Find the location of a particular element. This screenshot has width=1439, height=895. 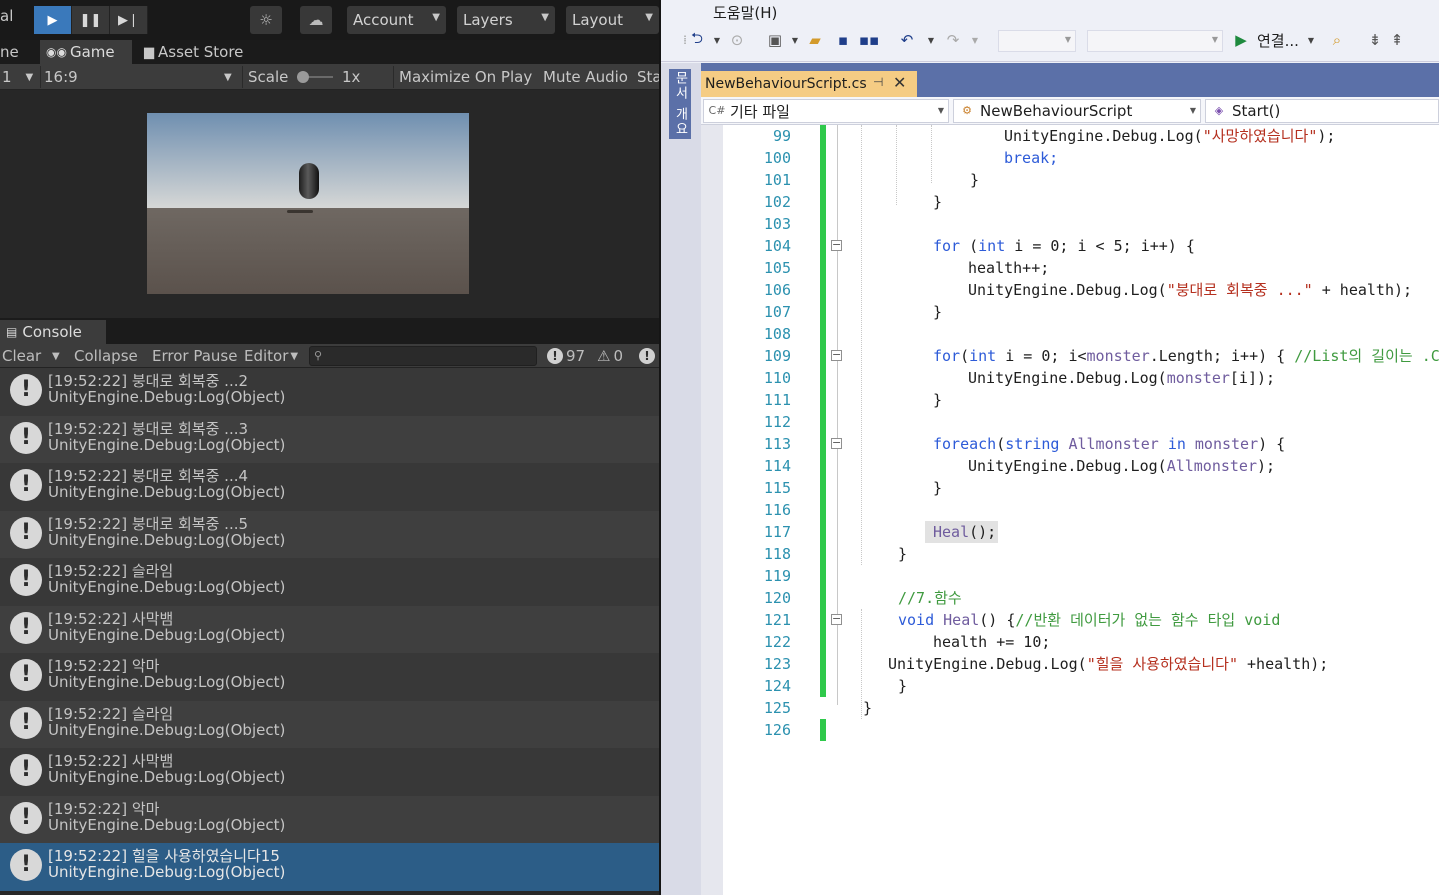

undo-button: ↶ is located at coordinates (907, 40).